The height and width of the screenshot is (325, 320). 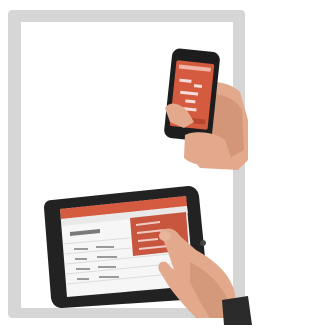 What do you see at coordinates (206, 109) in the screenshot?
I see `phone-in-hand` at bounding box center [206, 109].